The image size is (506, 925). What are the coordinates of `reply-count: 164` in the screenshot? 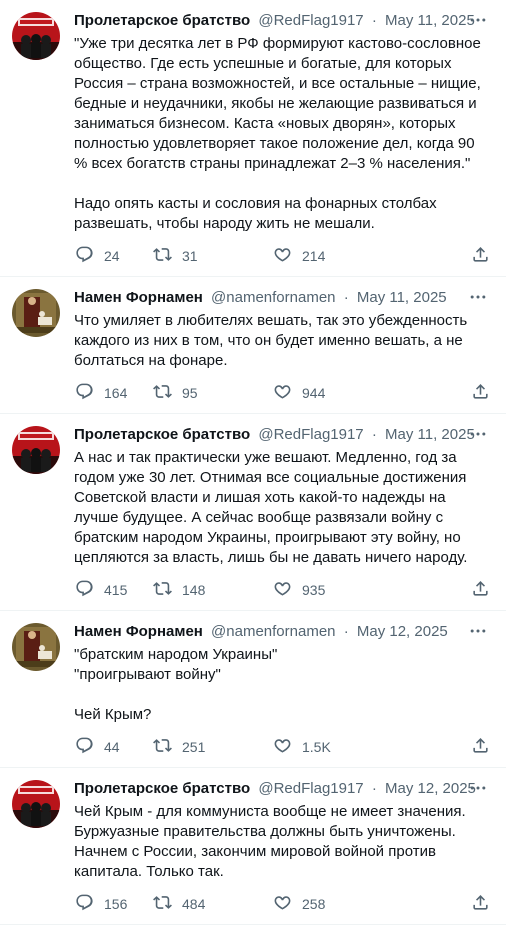 It's located at (116, 393).